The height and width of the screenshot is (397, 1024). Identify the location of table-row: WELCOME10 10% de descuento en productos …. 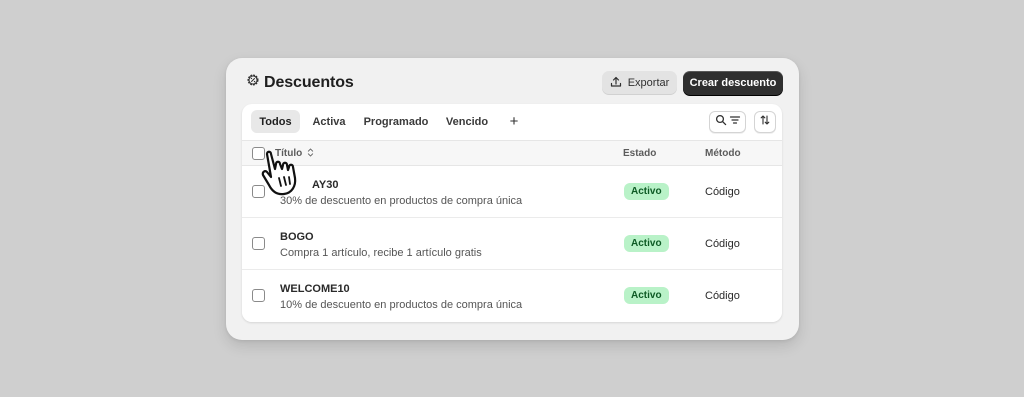
(512, 296).